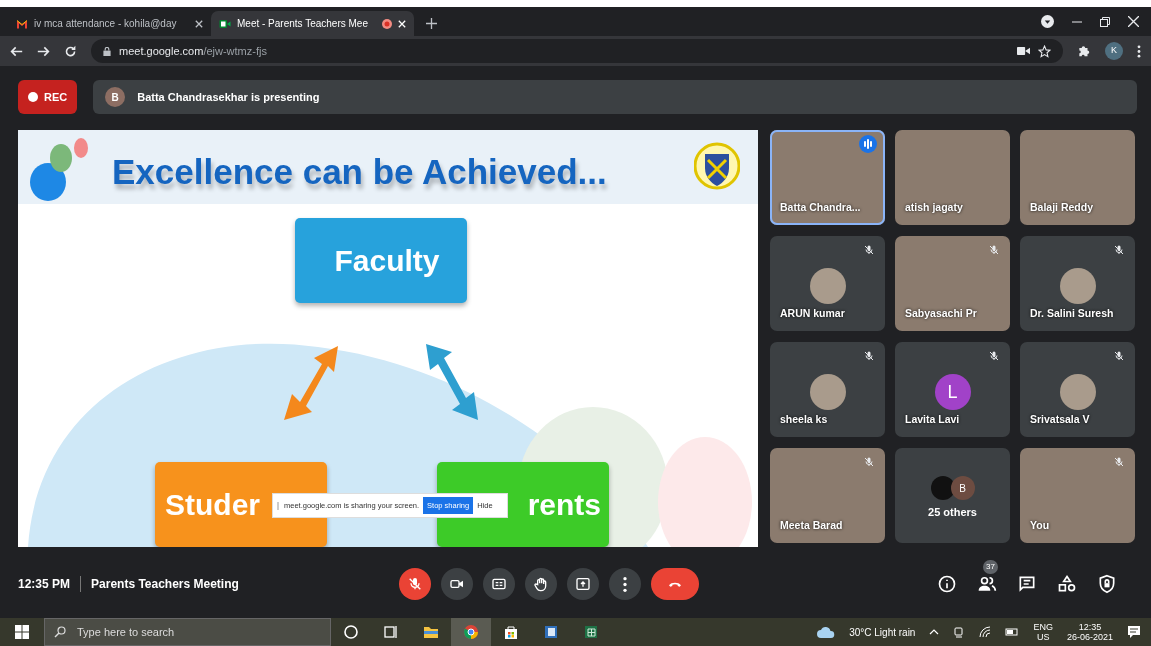  What do you see at coordinates (193, 51) in the screenshot?
I see `url-text: meet.google.com/ejw-wtmz-fjs` at bounding box center [193, 51].